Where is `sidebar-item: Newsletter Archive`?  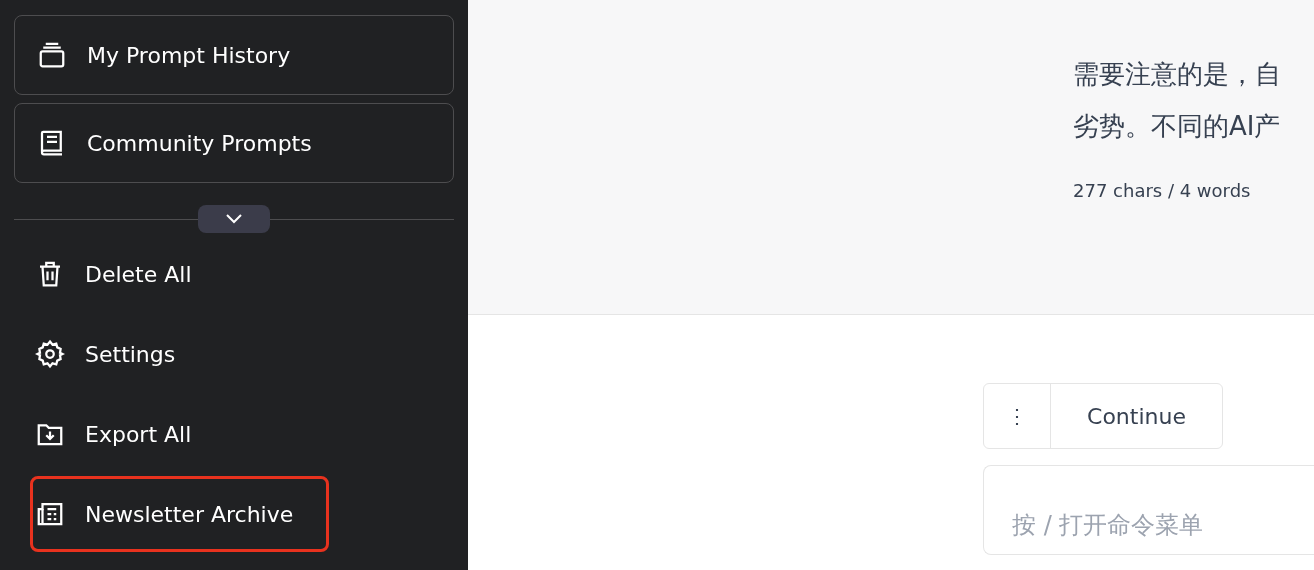
sidebar-item: Newsletter Archive is located at coordinates (179, 514).